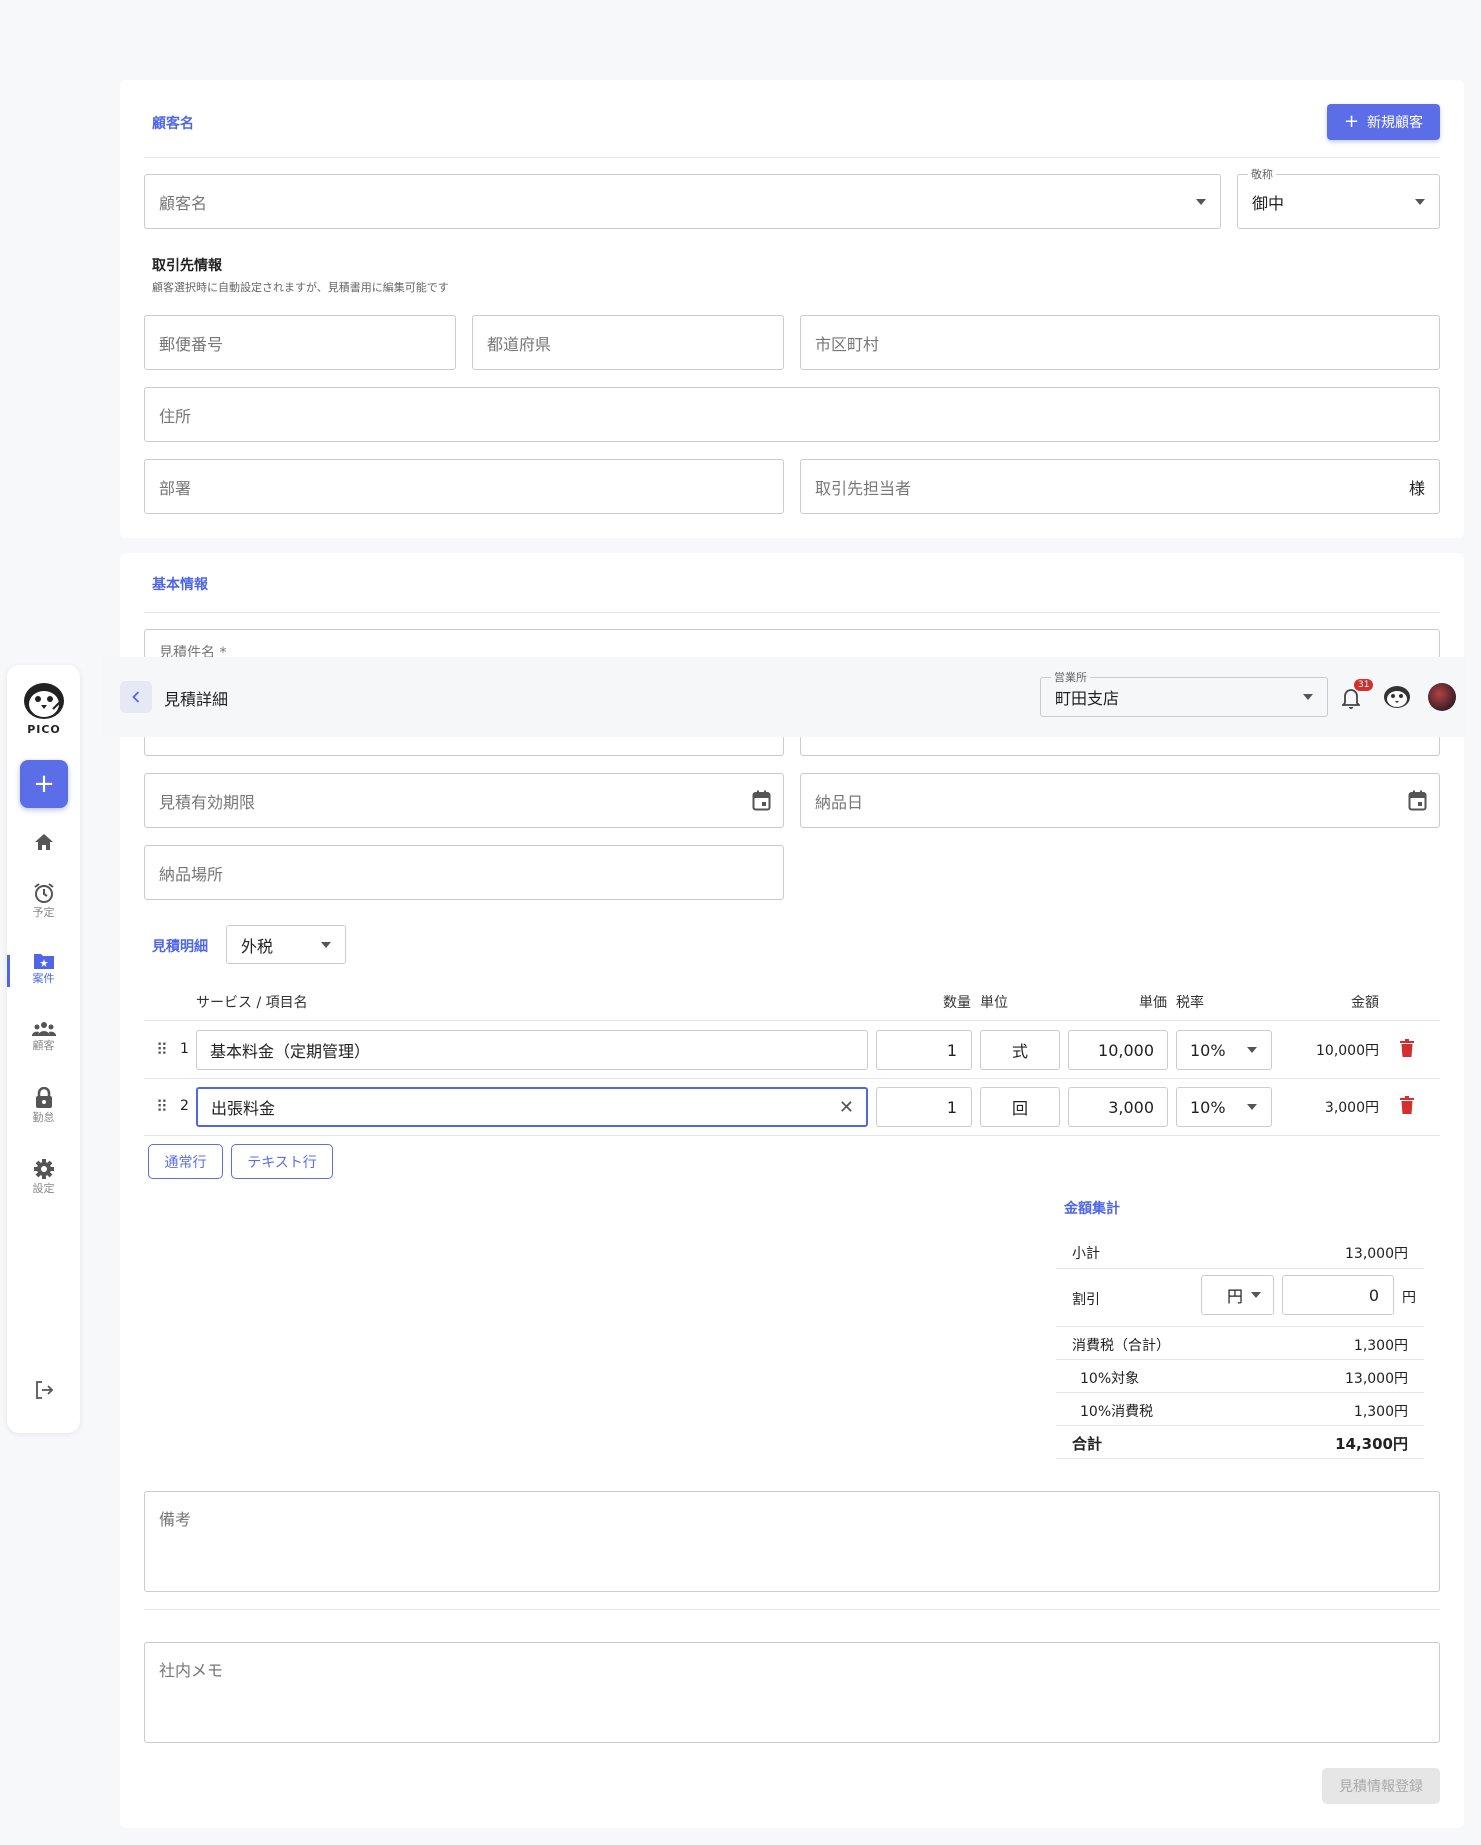 The width and height of the screenshot is (1481, 1845). I want to click on item-name-value: 出張料金, so click(243, 1108).